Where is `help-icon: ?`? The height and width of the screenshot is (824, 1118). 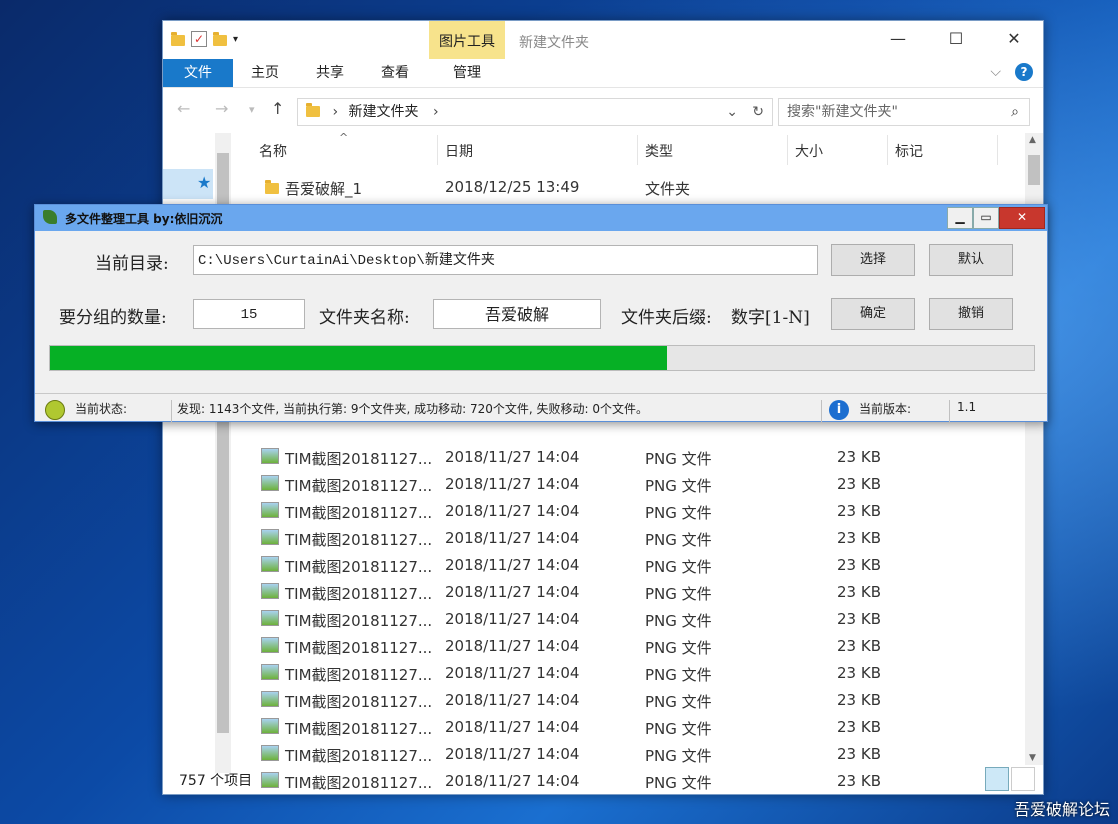 help-icon: ? is located at coordinates (1024, 72).